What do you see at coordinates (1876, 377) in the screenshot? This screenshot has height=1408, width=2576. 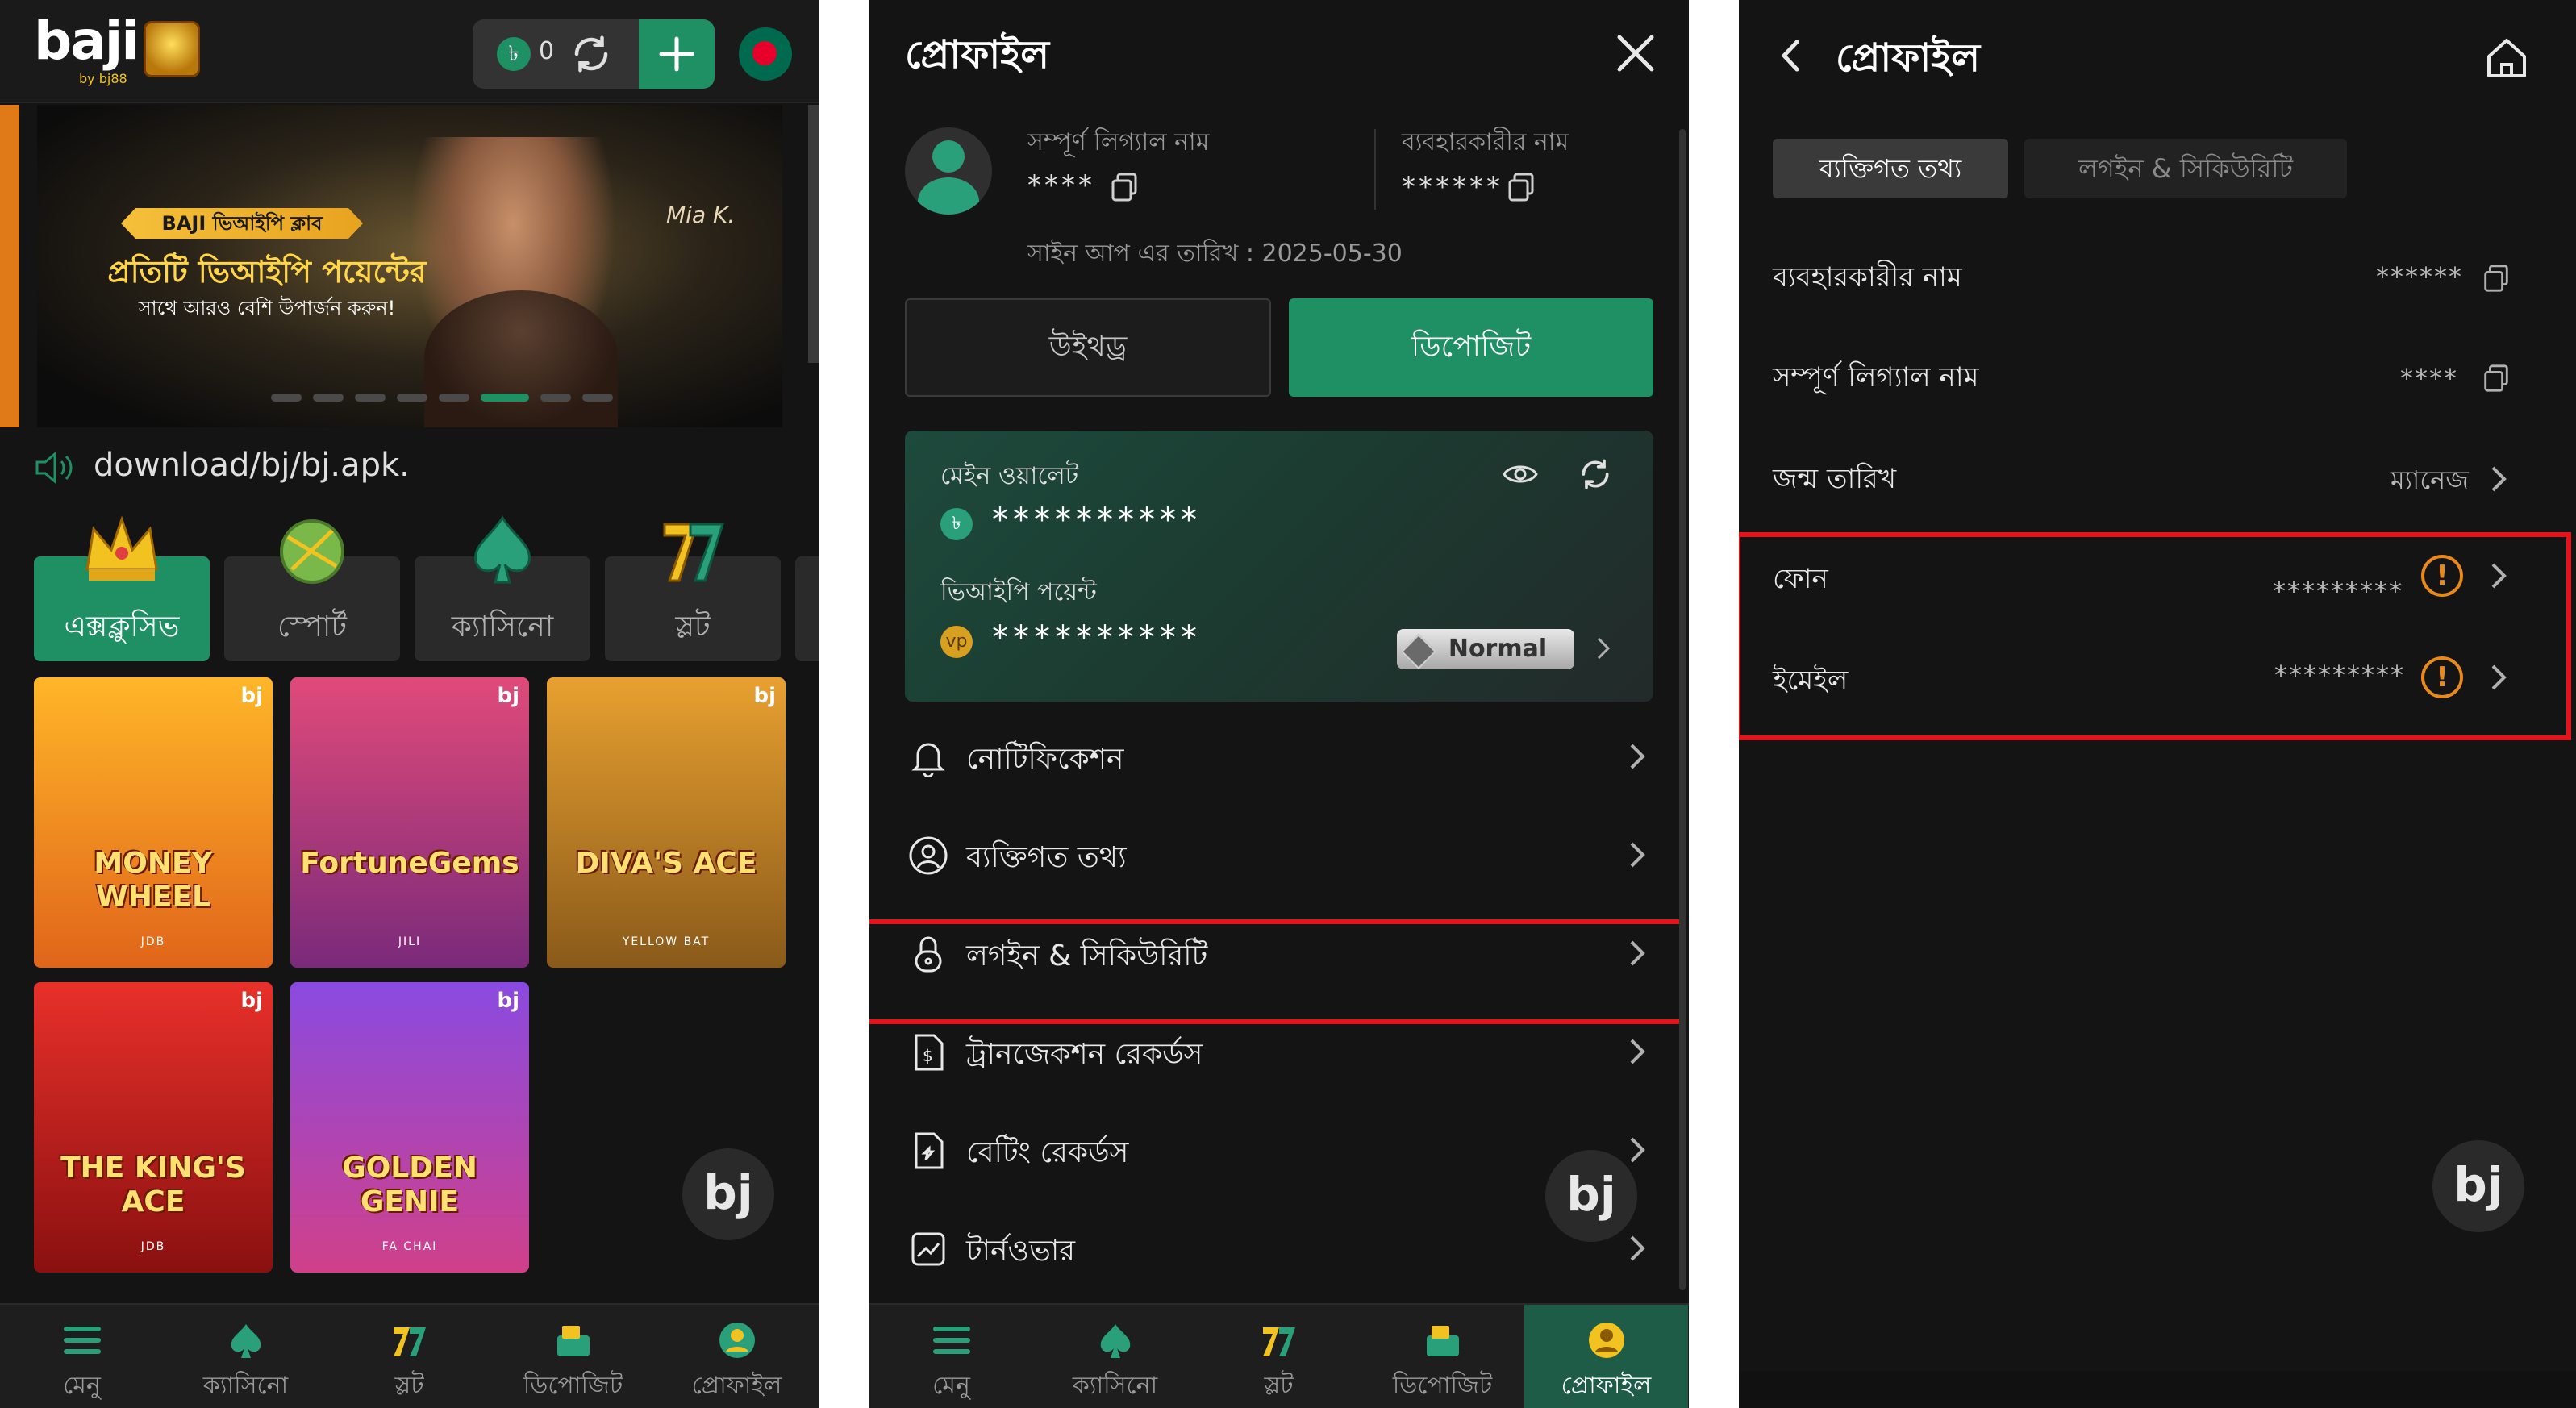 I see `row-label: সম্পূর্ণ লিগ্যাল নাম` at bounding box center [1876, 377].